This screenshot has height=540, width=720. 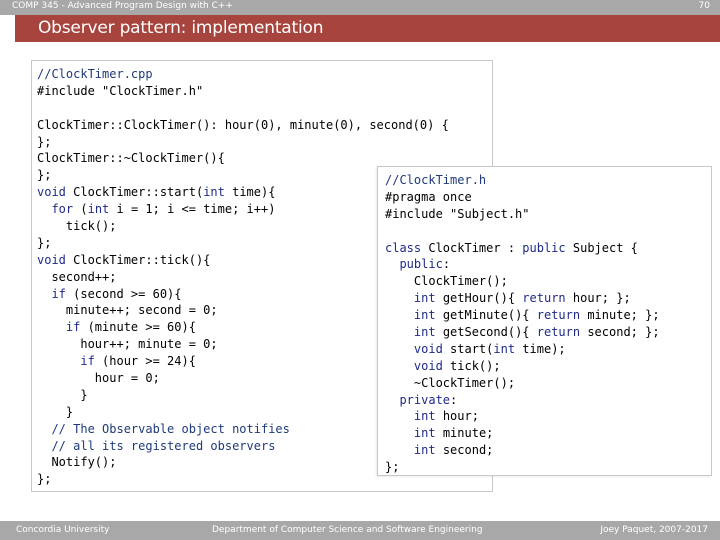 I want to click on code-line: class ClockTimer : public Subject {, so click(x=511, y=247).